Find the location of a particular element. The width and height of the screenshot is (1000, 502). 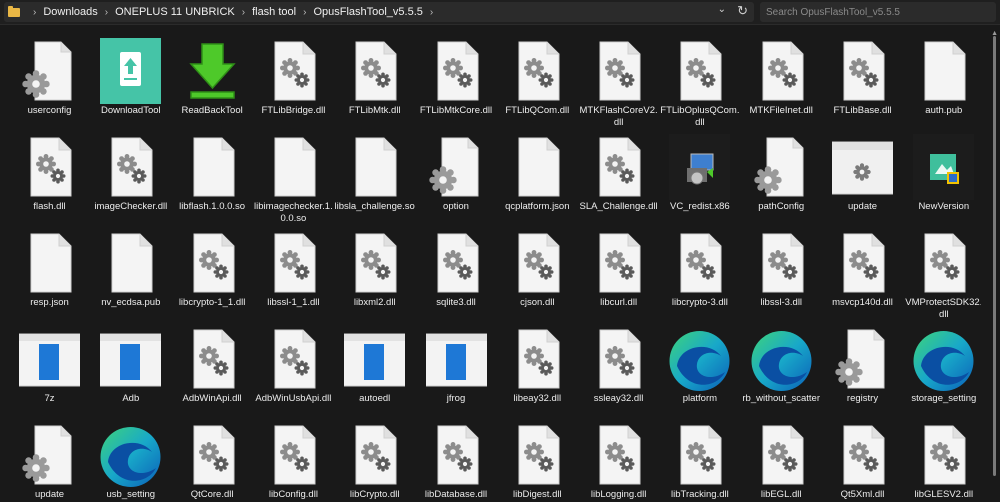

file-item: libcurl.dll is located at coordinates (618, 274).